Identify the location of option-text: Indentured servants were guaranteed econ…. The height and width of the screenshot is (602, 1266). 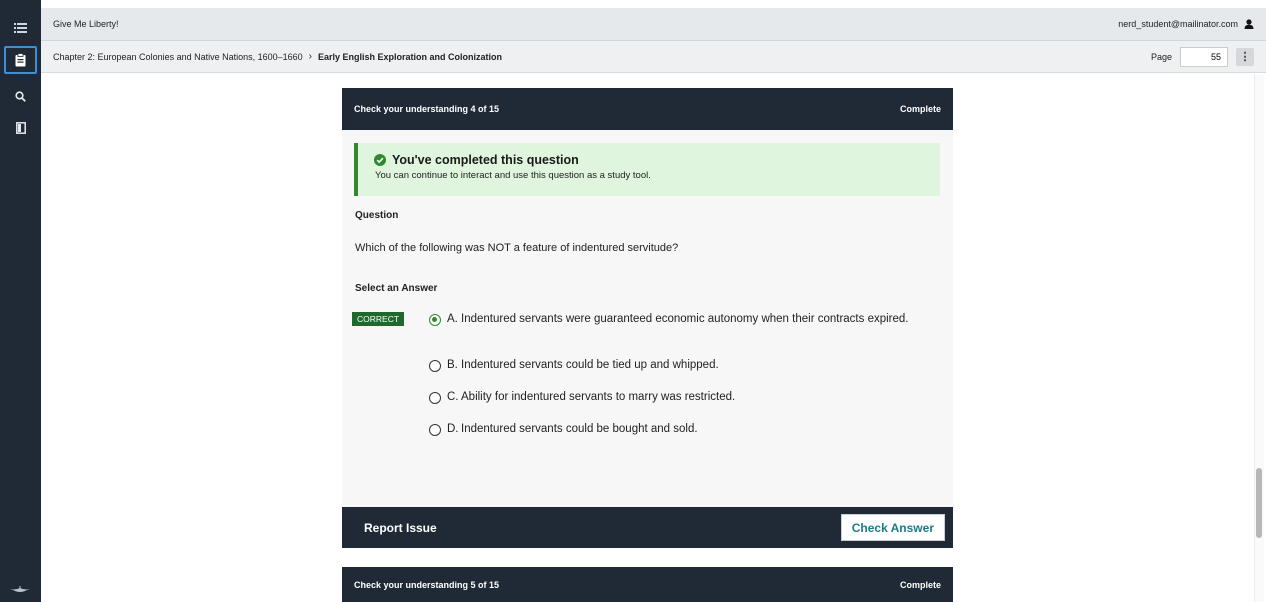
(685, 319).